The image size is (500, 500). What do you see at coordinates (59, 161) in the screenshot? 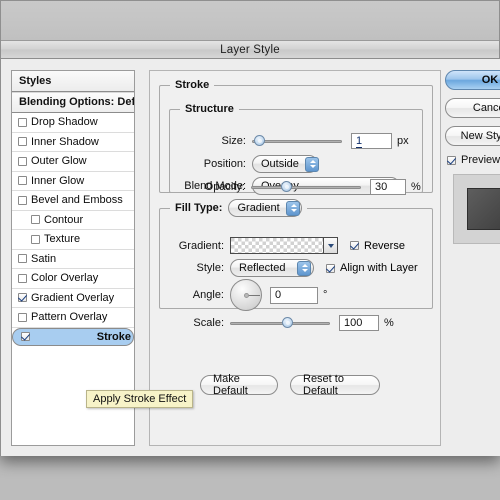
I see `style-item-label: Outer Glow` at bounding box center [59, 161].